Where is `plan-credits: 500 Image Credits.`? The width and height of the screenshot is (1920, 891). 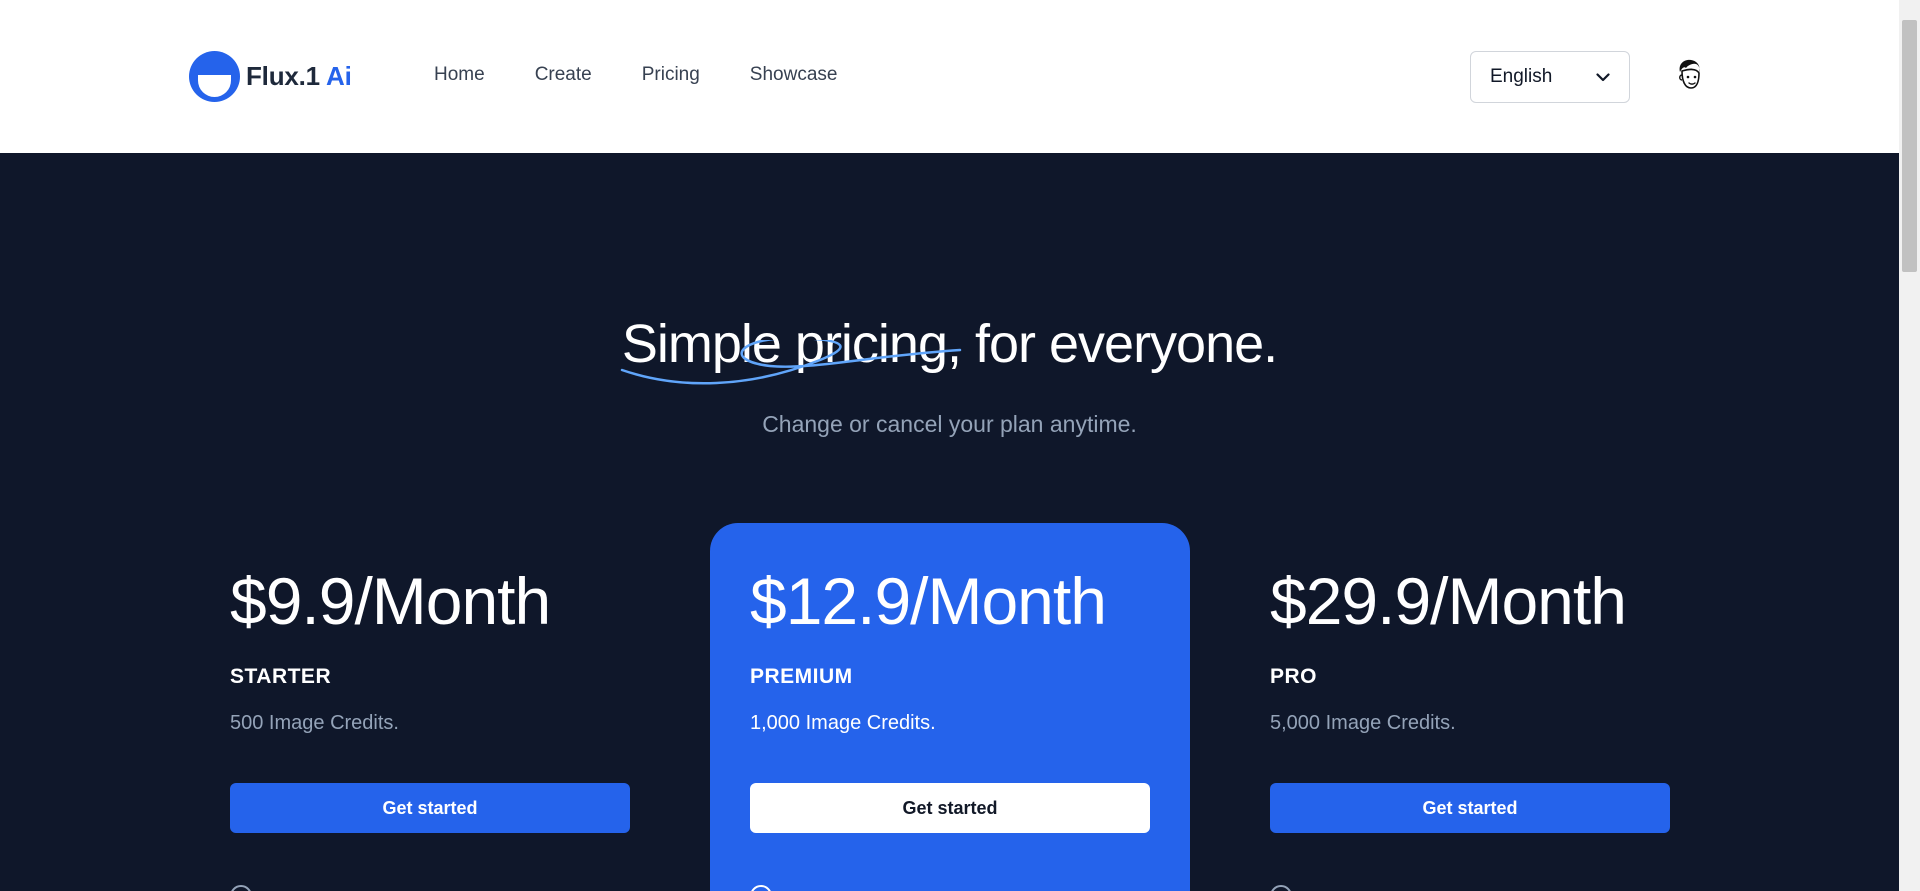 plan-credits: 500 Image Credits. is located at coordinates (314, 723).